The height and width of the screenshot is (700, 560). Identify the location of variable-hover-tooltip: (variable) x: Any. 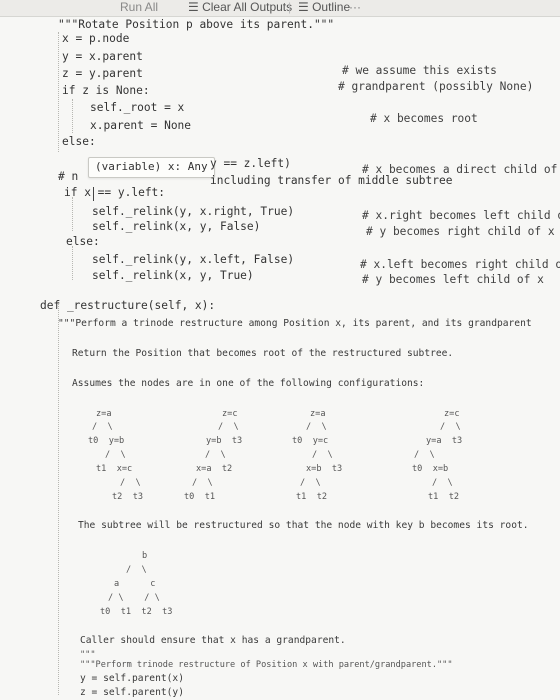
(151, 167).